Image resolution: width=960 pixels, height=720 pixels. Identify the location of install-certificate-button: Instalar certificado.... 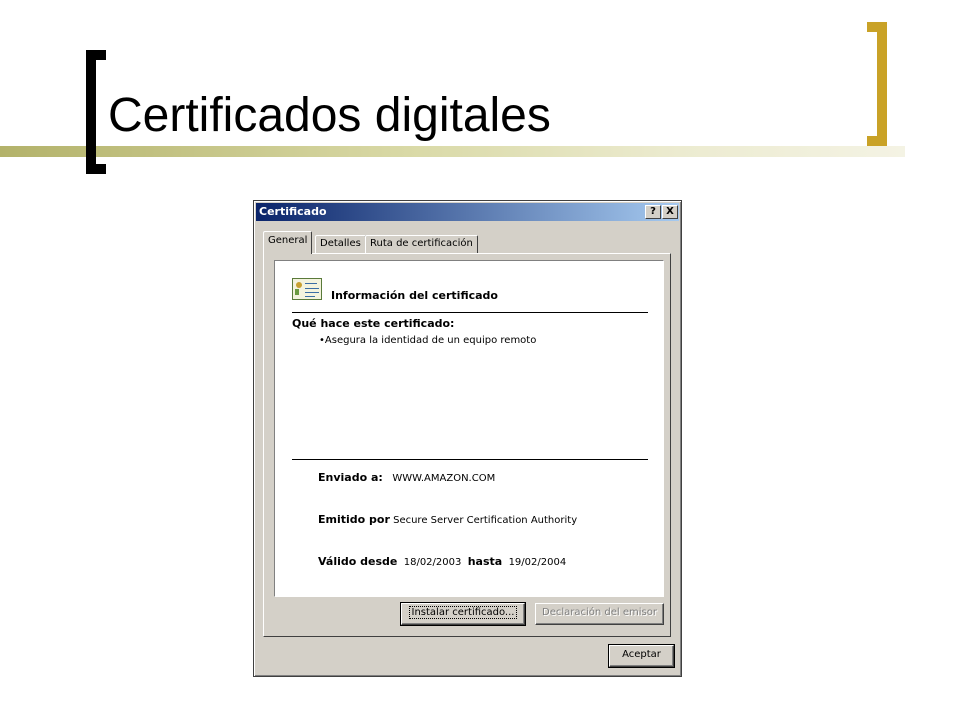
(463, 614).